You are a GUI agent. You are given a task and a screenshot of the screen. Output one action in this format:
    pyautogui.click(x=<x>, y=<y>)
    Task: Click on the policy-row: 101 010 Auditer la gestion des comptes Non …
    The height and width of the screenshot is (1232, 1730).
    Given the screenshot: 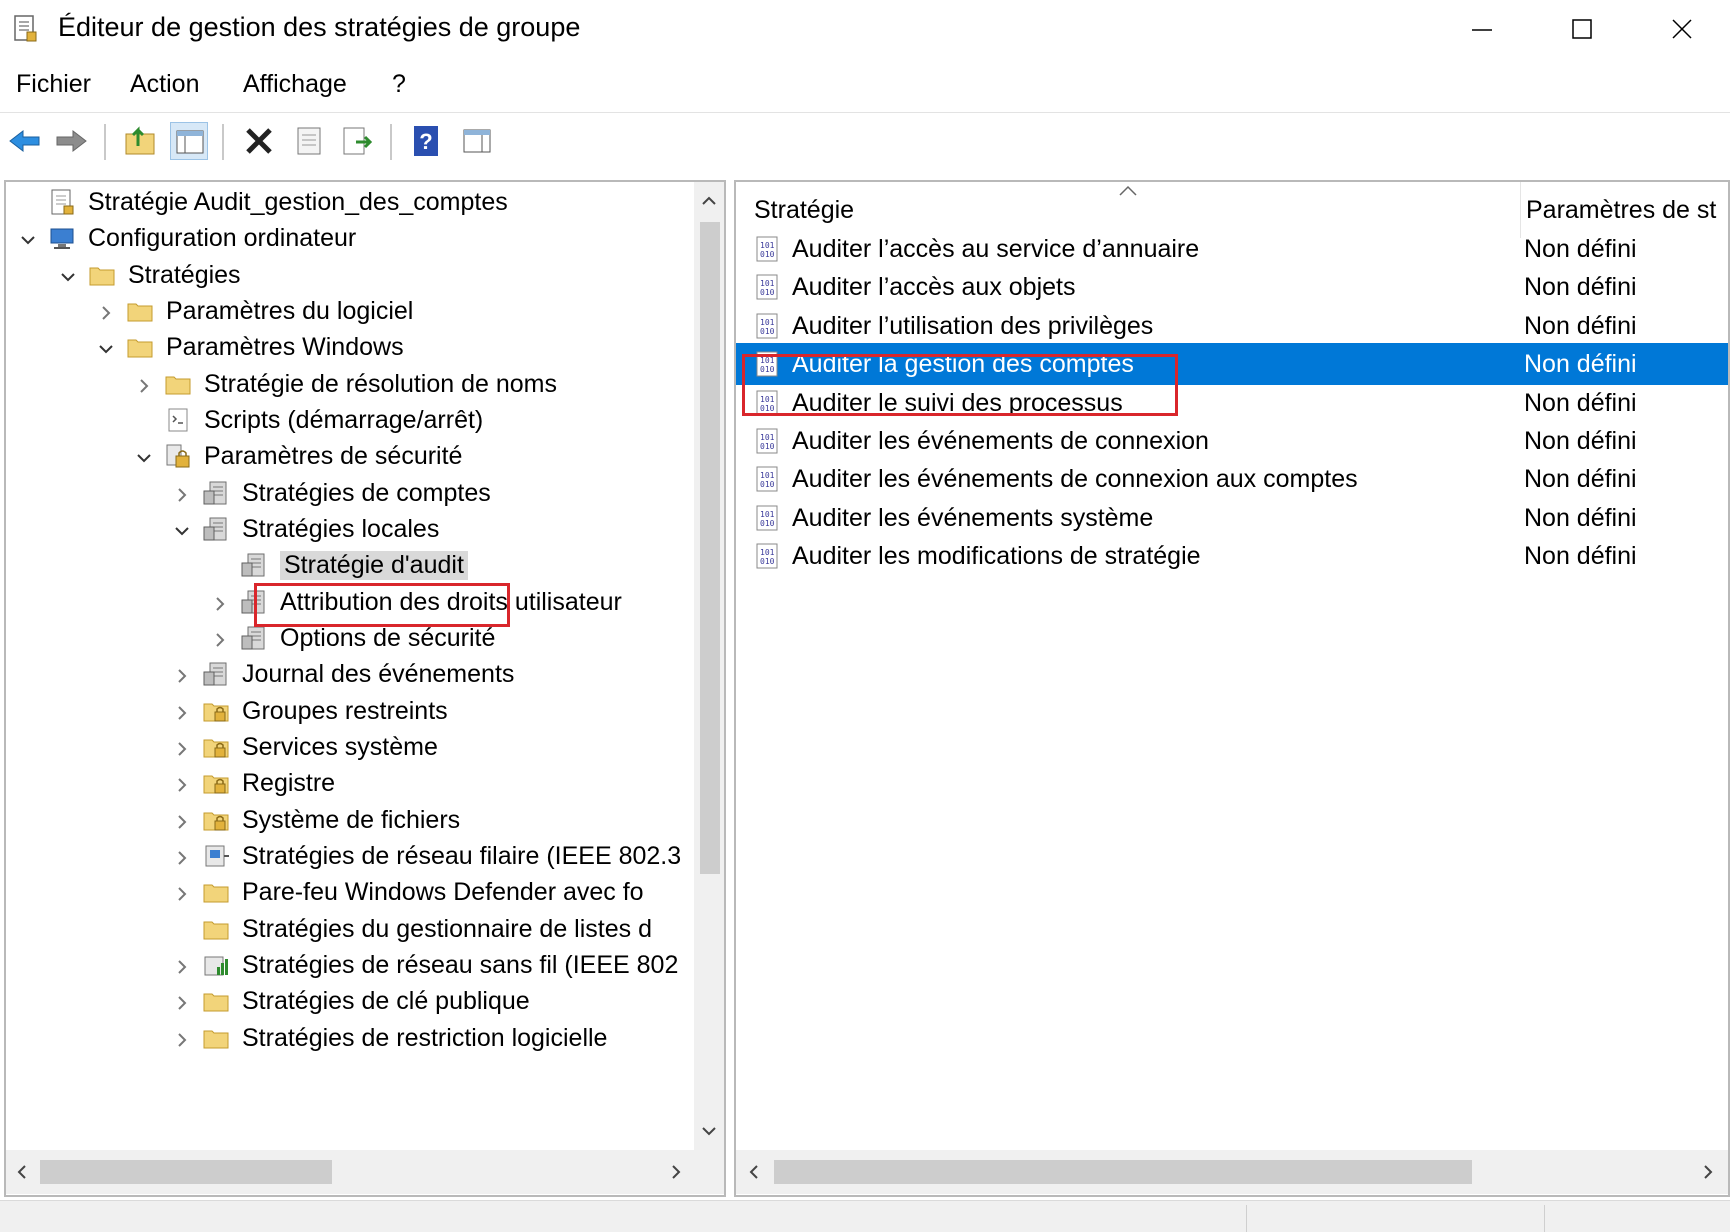 What is the action you would take?
    pyautogui.click(x=1232, y=364)
    